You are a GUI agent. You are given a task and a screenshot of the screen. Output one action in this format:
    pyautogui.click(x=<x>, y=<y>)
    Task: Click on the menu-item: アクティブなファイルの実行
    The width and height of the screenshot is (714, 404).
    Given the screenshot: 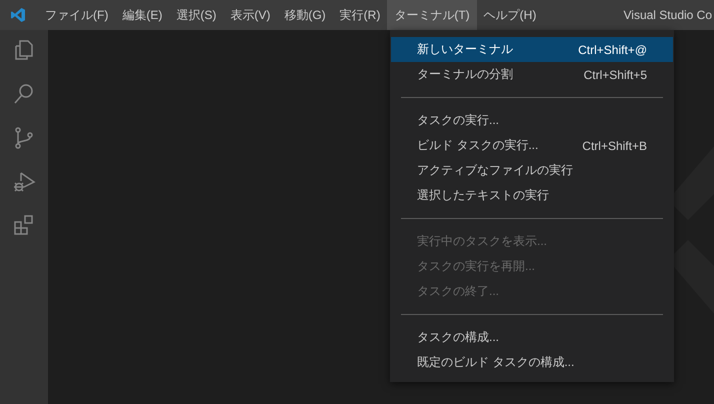 What is the action you would take?
    pyautogui.click(x=532, y=170)
    